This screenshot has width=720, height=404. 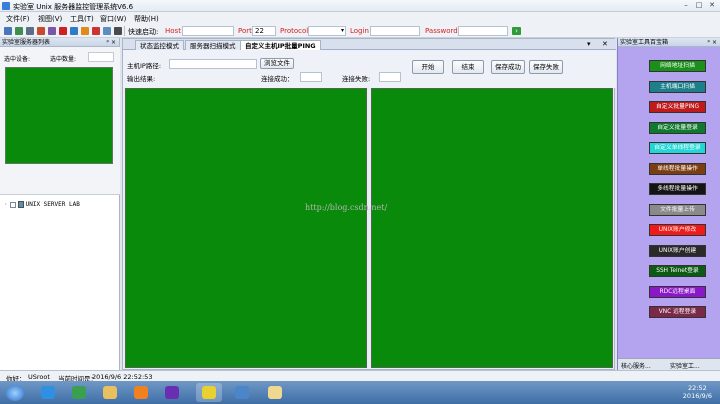 What do you see at coordinates (327, 31) in the screenshot?
I see `protocol-select: ▾` at bounding box center [327, 31].